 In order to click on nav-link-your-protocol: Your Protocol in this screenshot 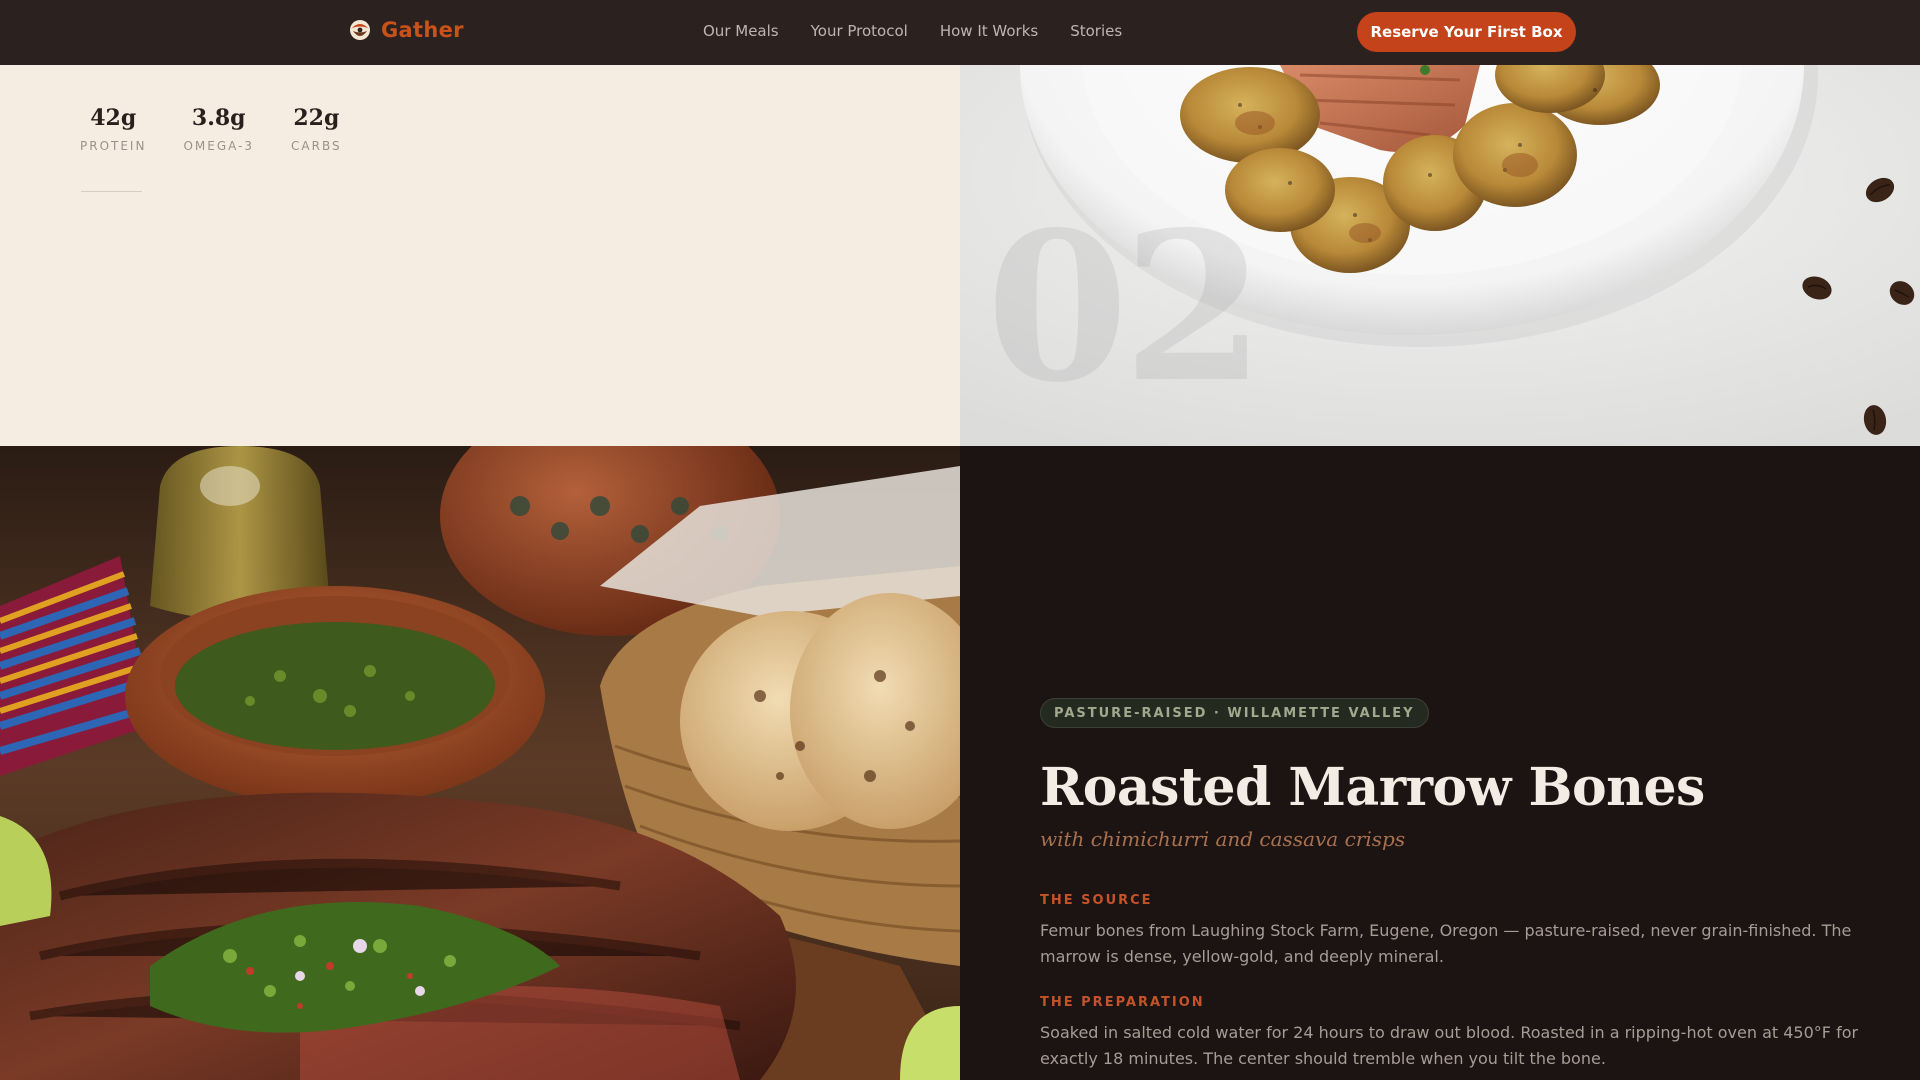, I will do `click(859, 31)`.